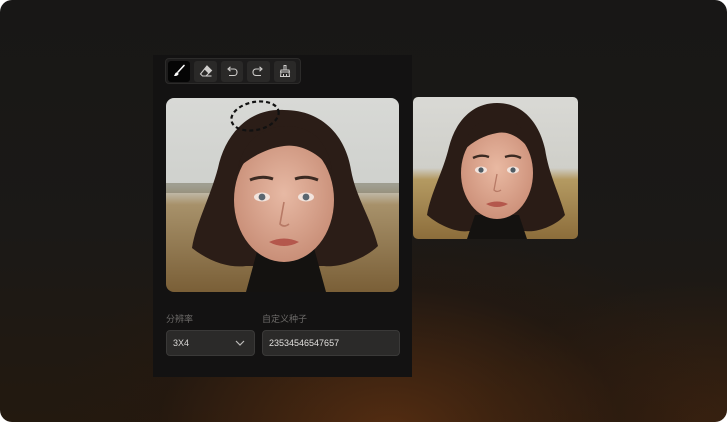  Describe the element at coordinates (282, 195) in the screenshot. I see `source-portrait-image` at that location.